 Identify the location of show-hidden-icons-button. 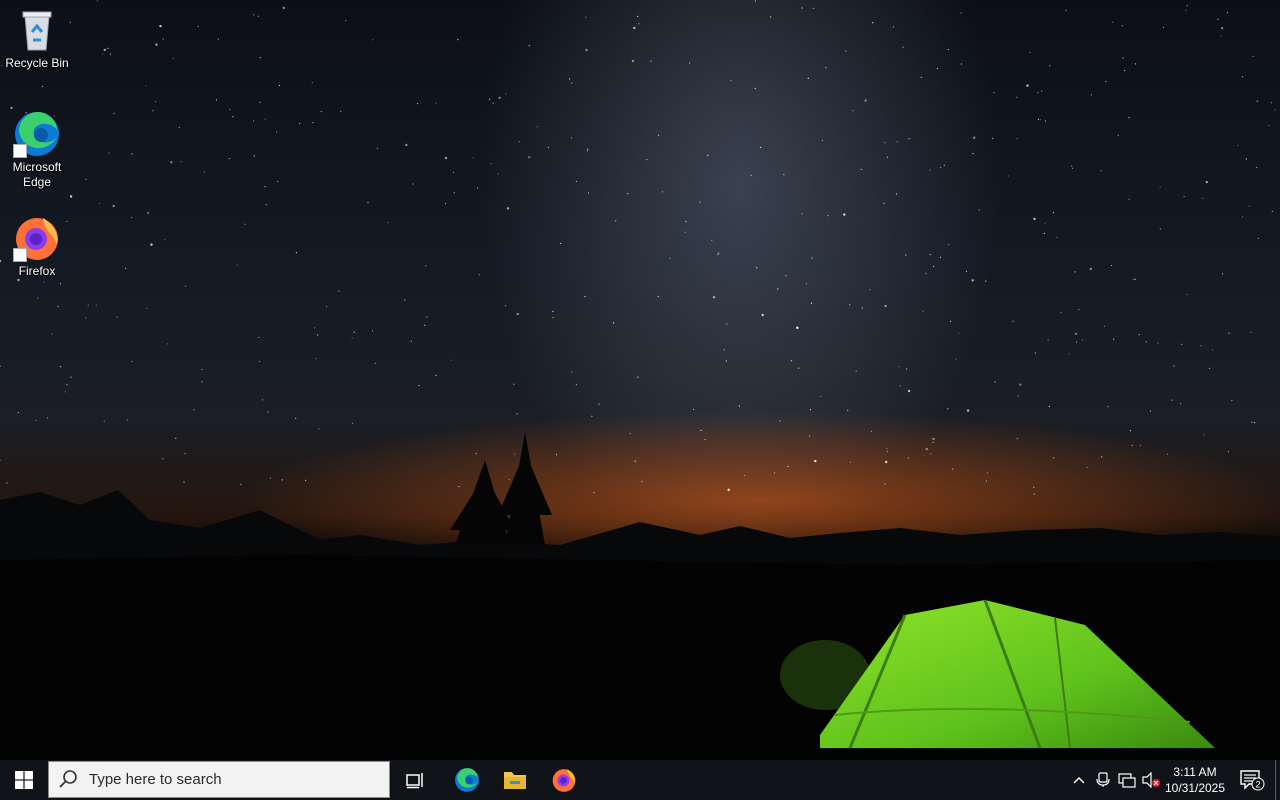
(1079, 780).